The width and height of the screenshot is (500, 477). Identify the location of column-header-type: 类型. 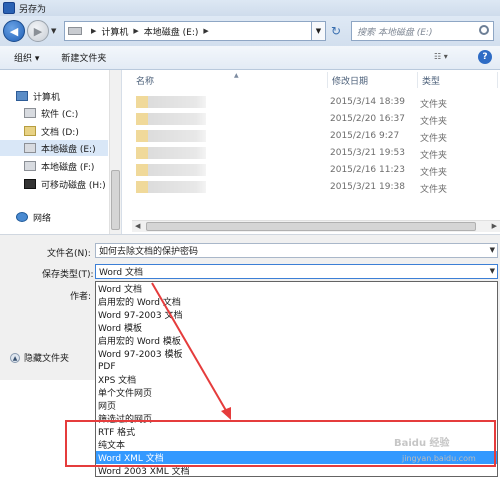
(458, 80).